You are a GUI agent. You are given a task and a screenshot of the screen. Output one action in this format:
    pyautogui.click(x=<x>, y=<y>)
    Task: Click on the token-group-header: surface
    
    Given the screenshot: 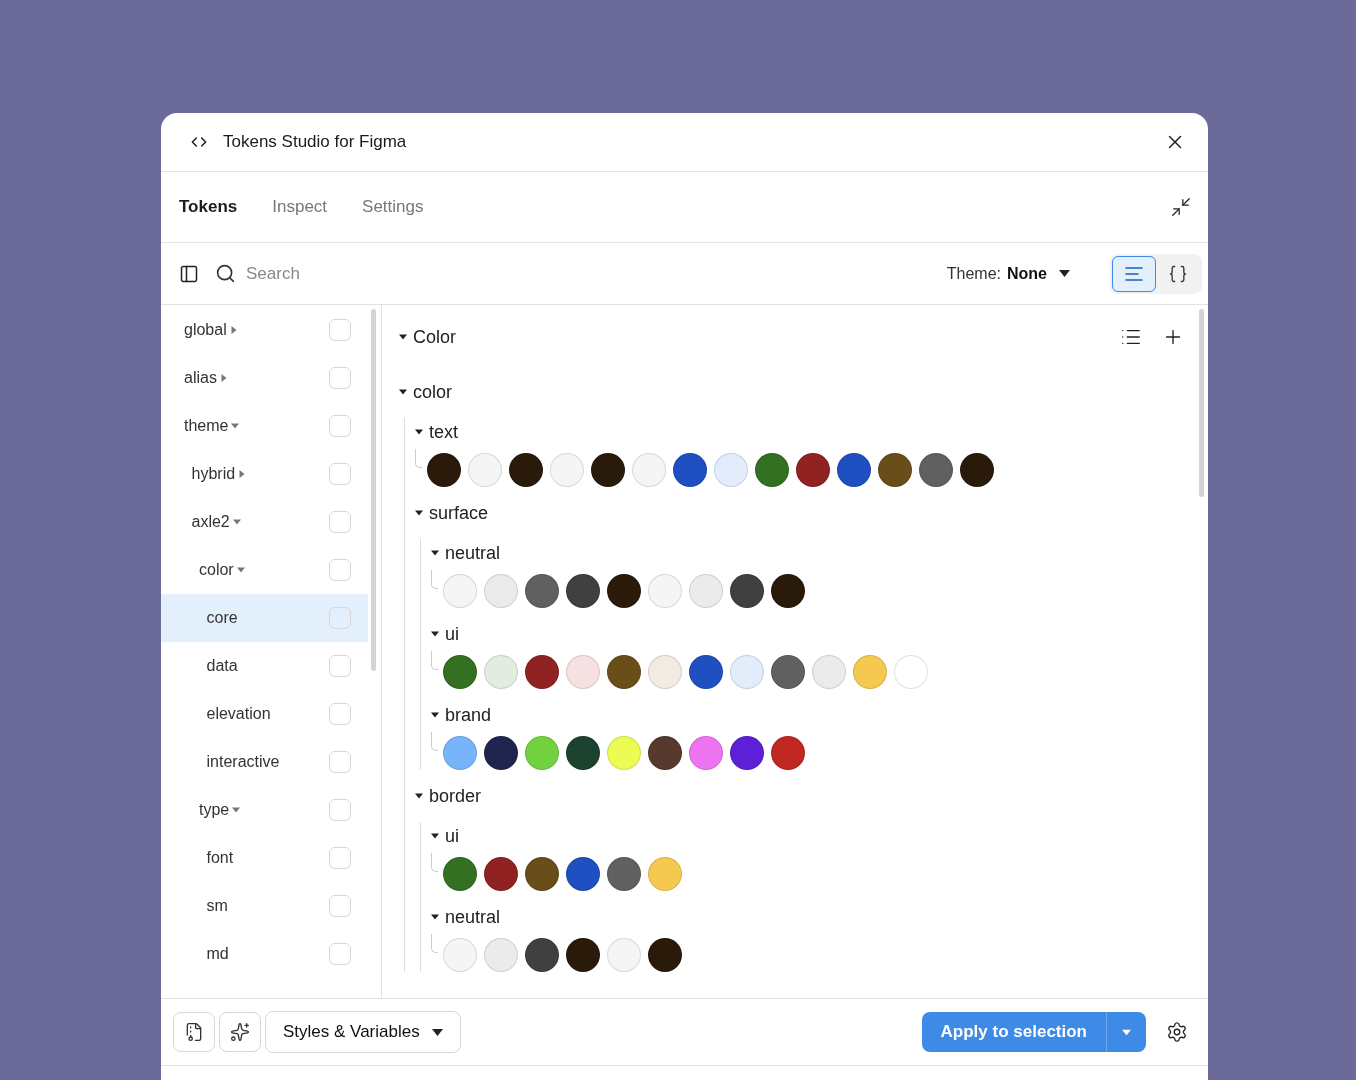 What is the action you would take?
    pyautogui.click(x=452, y=513)
    